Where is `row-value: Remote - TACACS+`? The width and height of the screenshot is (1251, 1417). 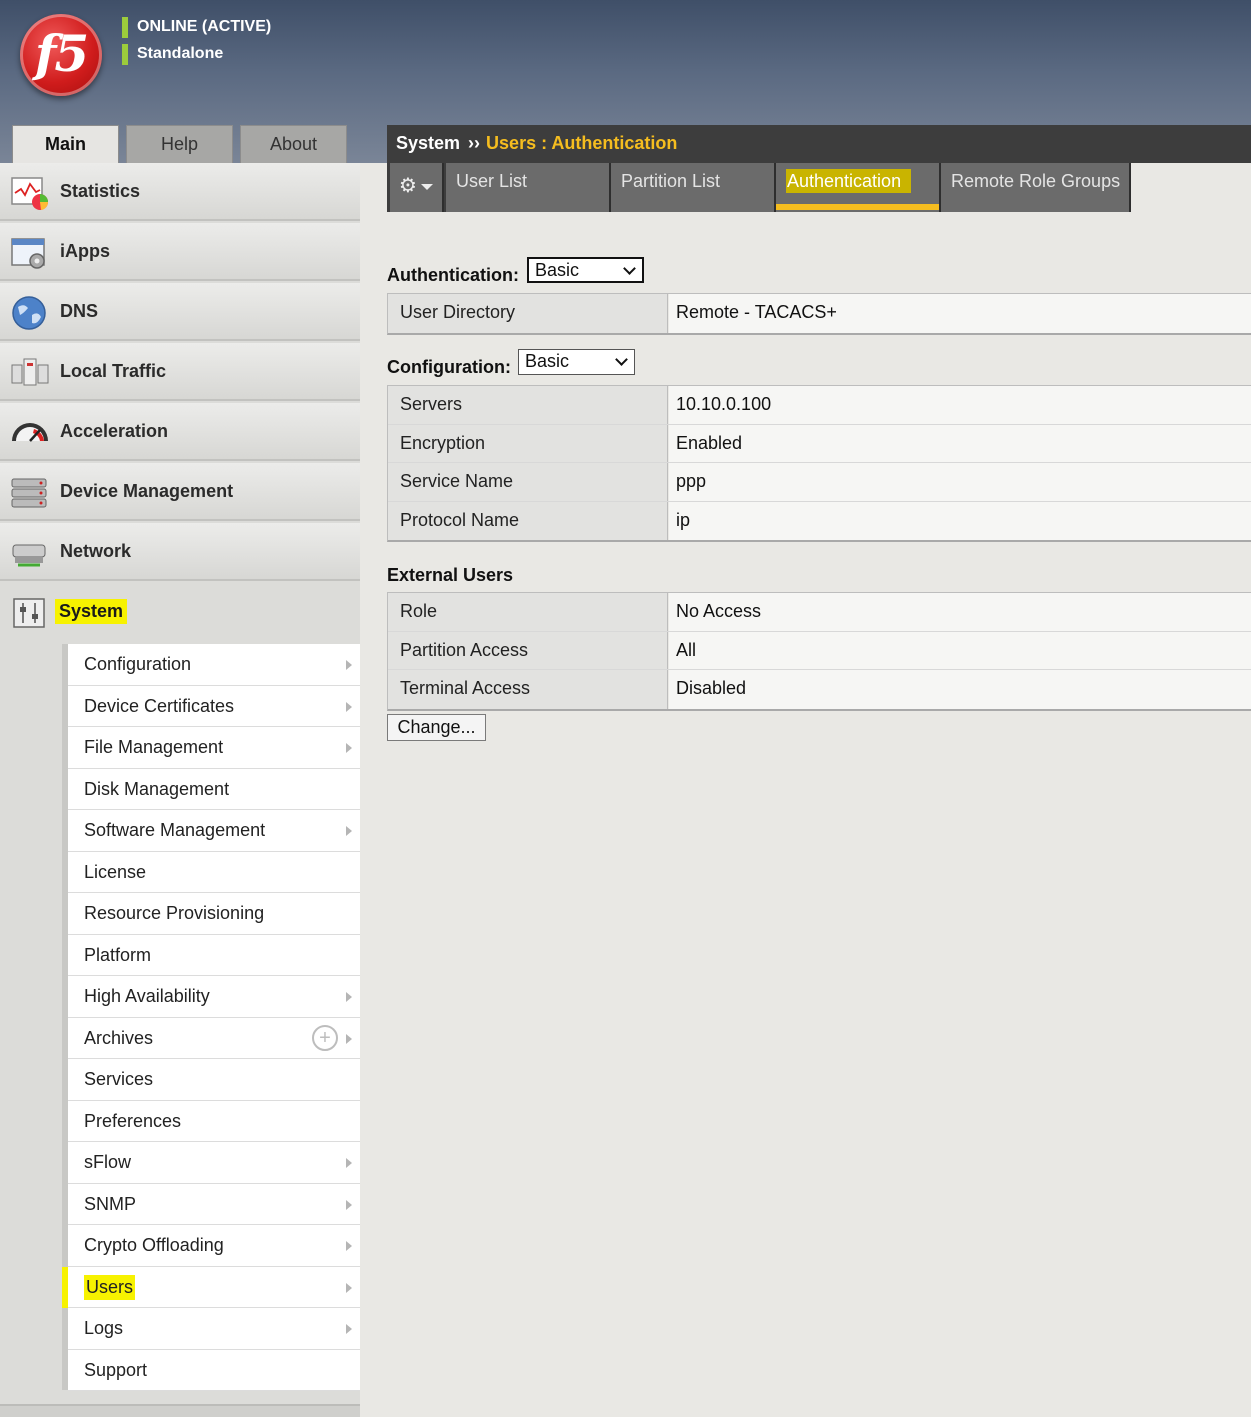 row-value: Remote - TACACS+ is located at coordinates (960, 313).